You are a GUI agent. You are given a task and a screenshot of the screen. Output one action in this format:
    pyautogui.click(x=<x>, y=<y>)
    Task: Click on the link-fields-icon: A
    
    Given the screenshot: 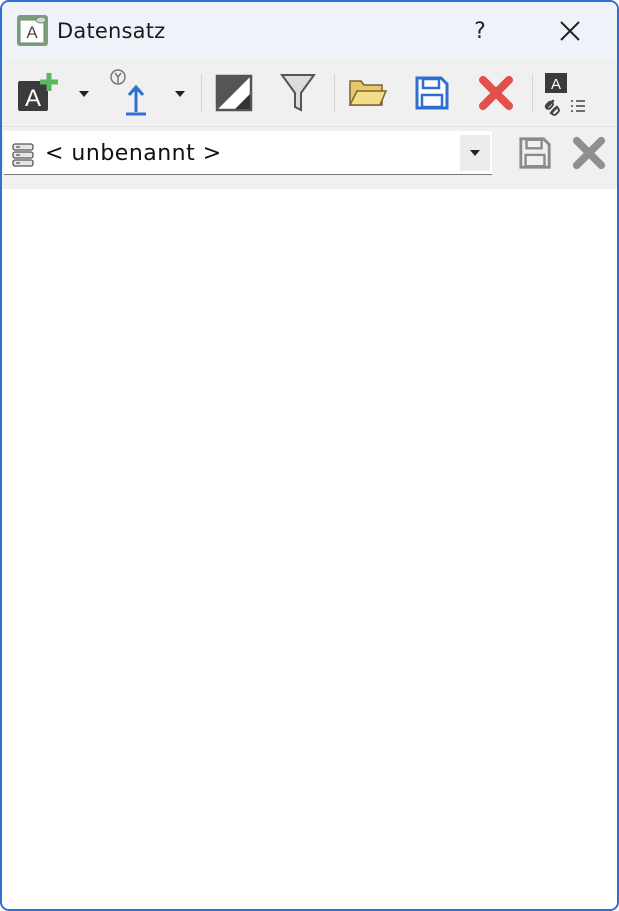 What is the action you would take?
    pyautogui.click(x=564, y=94)
    